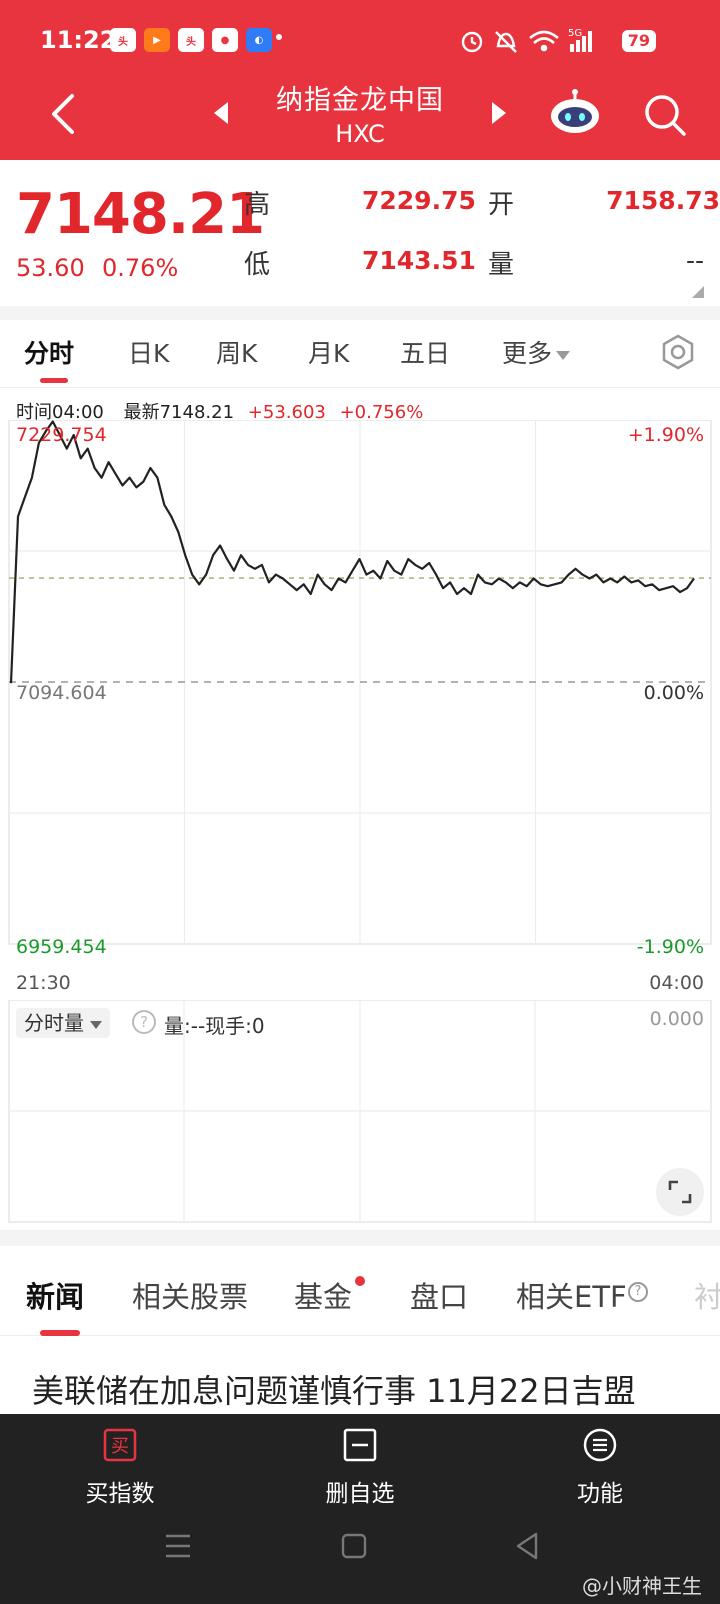 The width and height of the screenshot is (720, 1604). Describe the element at coordinates (140, 268) in the screenshot. I see `price-change-pct: 0.76%` at that location.